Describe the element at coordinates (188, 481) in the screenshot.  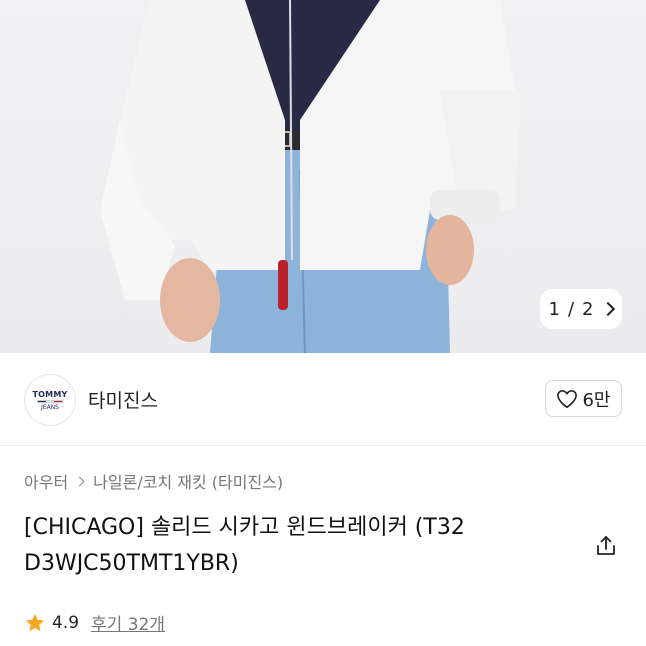
I see `breadcrumb-child: 나일론/코치 재킷 (타미진스)` at that location.